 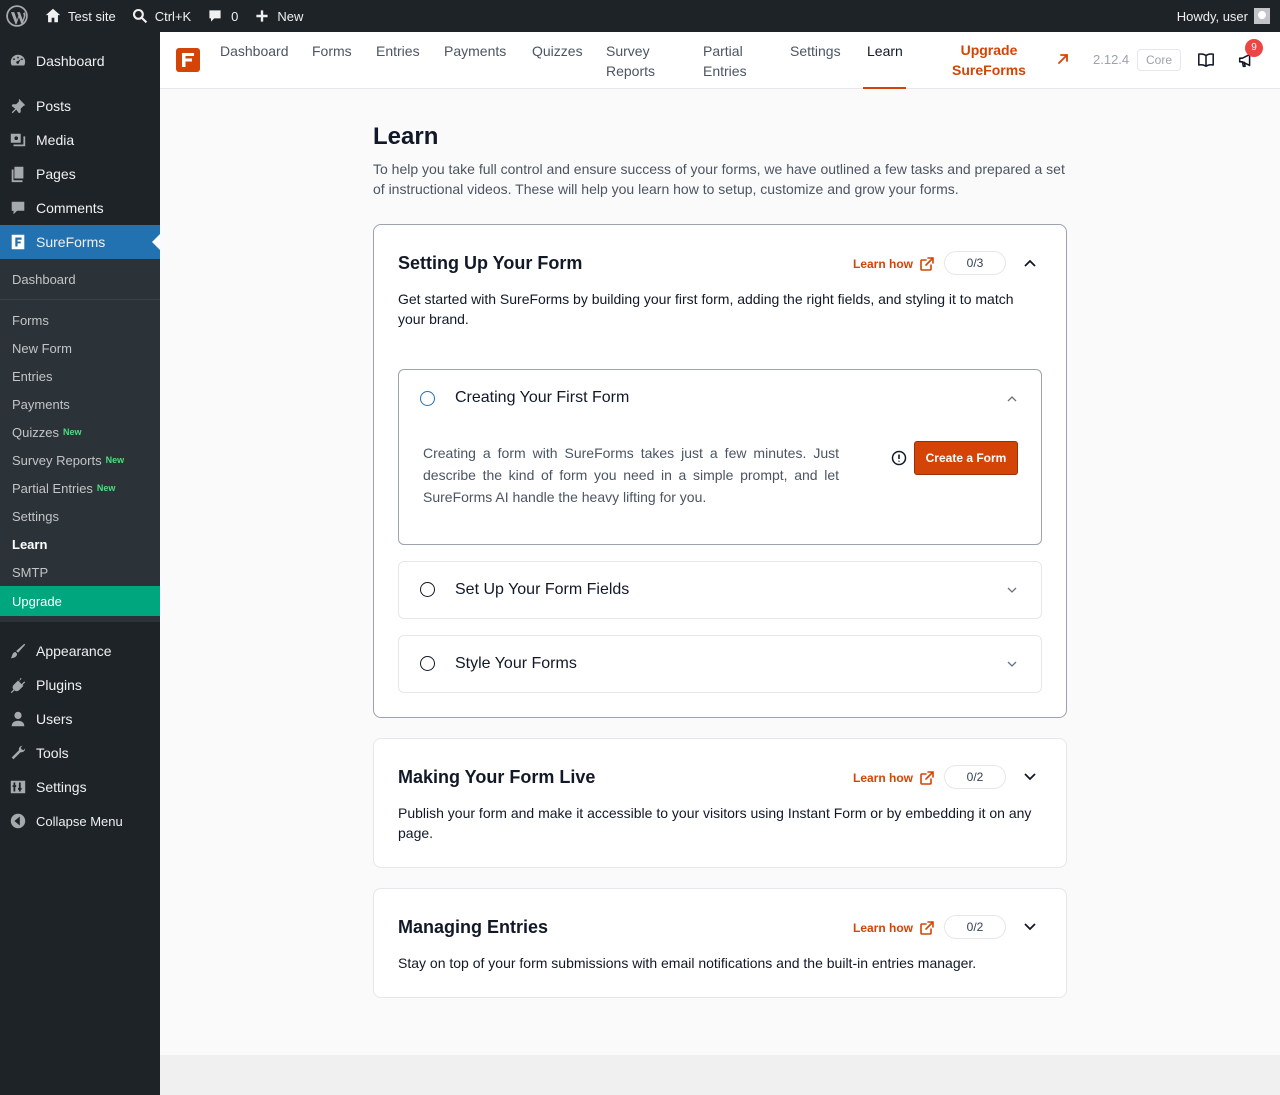 What do you see at coordinates (18, 821) in the screenshot?
I see `collapse-arrow-icon` at bounding box center [18, 821].